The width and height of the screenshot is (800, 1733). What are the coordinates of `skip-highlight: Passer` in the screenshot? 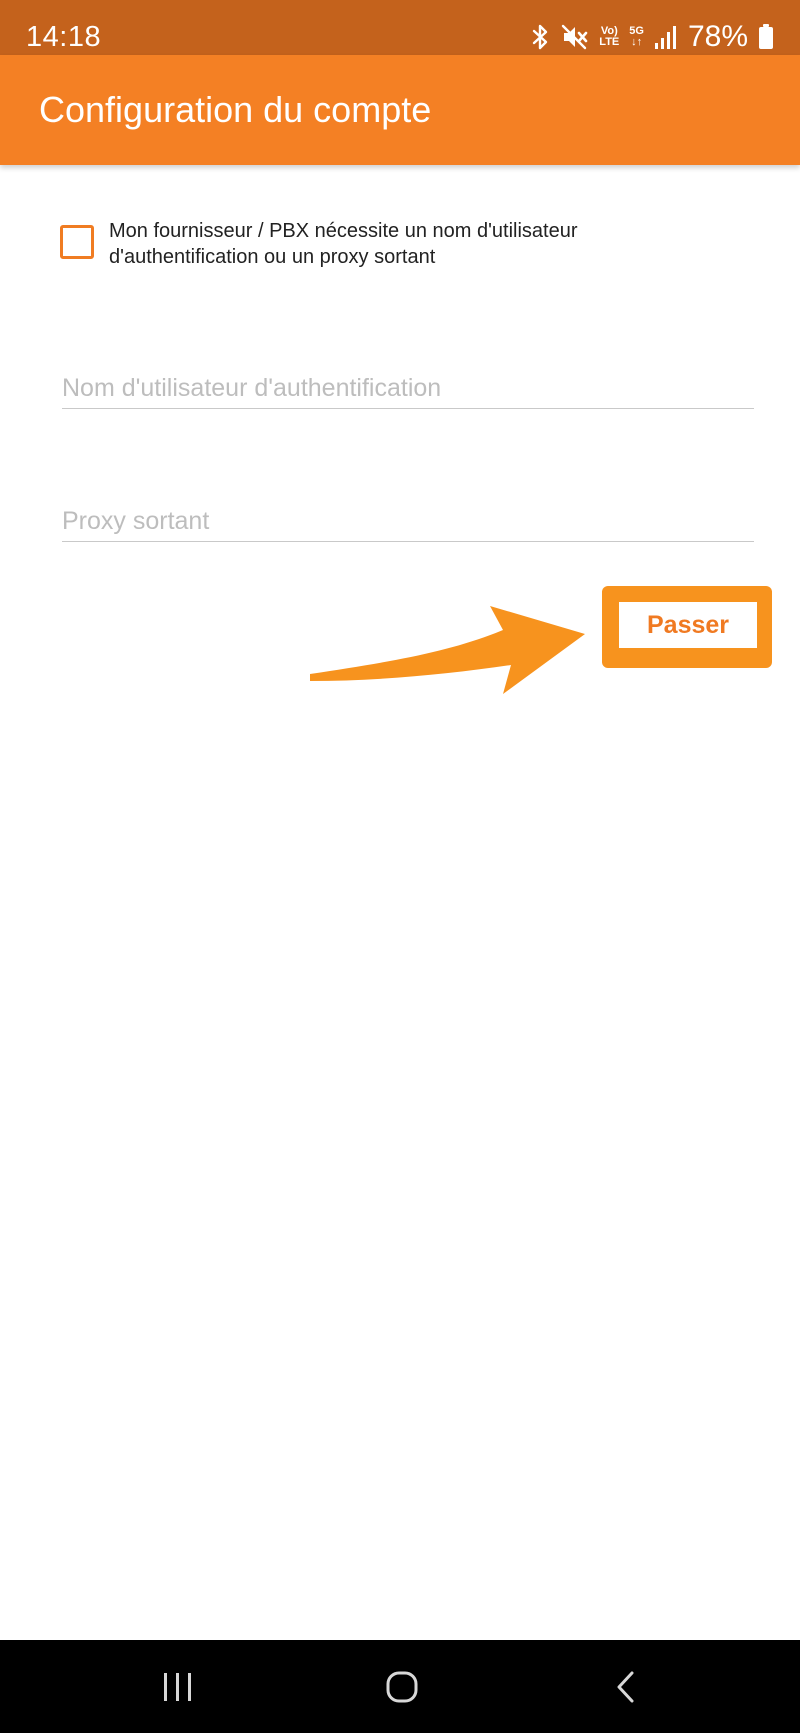 It's located at (687, 627).